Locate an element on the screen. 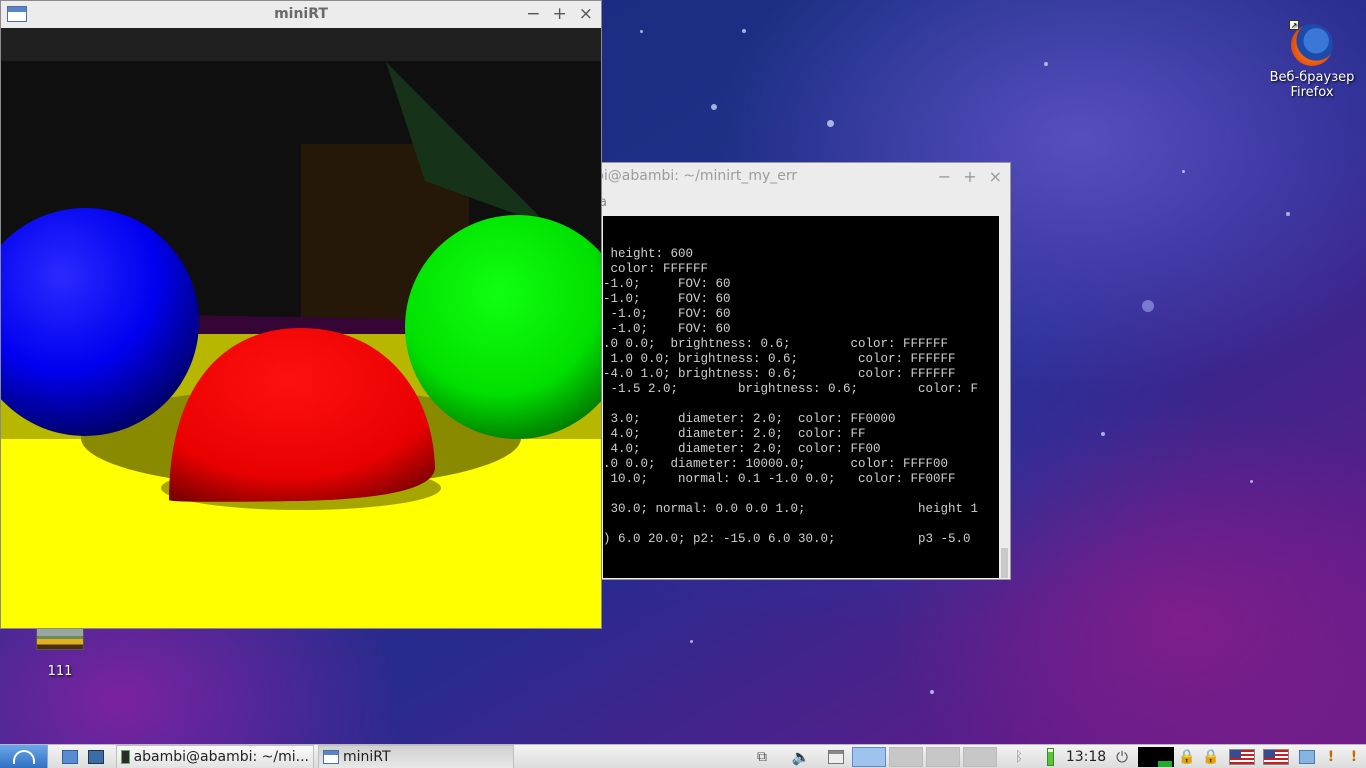 This screenshot has width=1366, height=768. show-desktop-button is located at coordinates (70, 756).